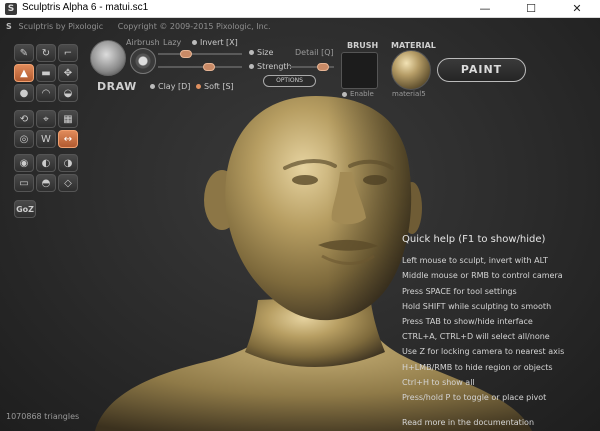 This screenshot has width=600, height=431. Describe the element at coordinates (475, 261) in the screenshot. I see `help-line: Left mouse to sculpt, invert with ALT` at that location.